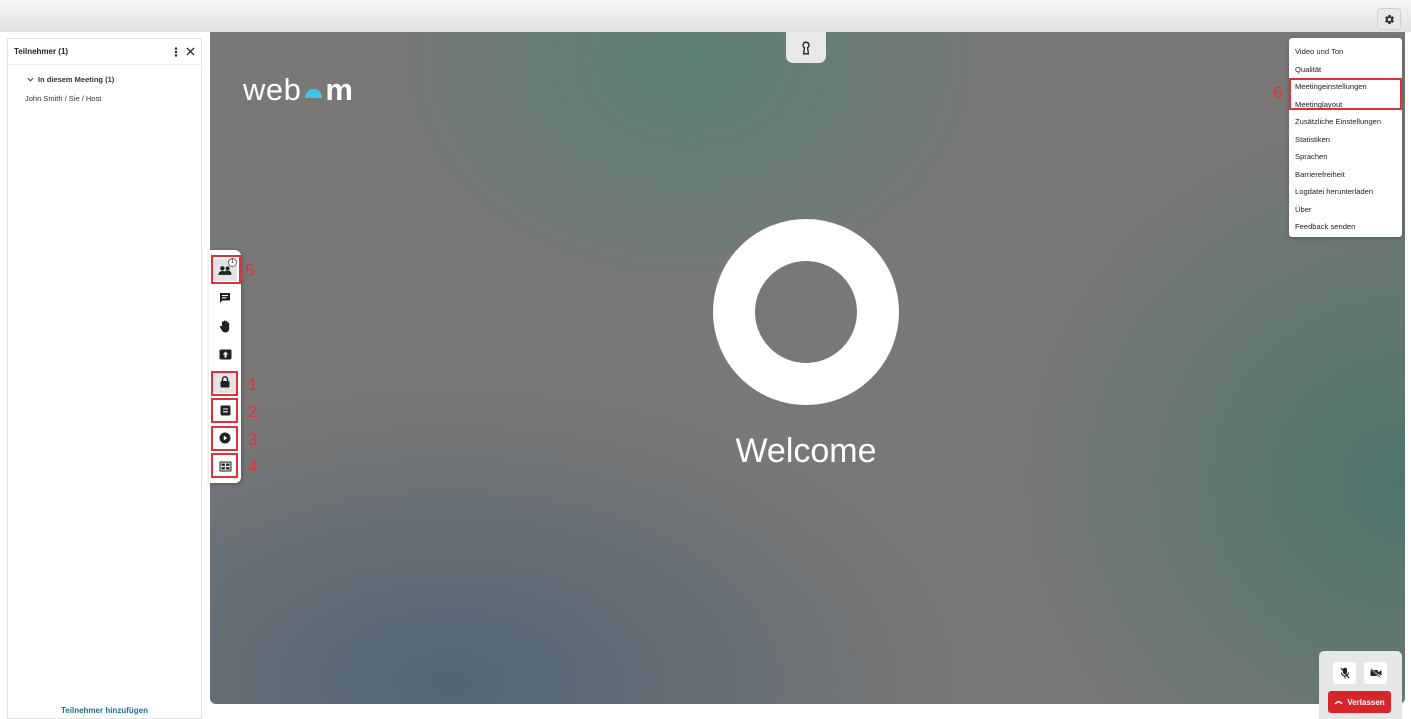 The height and width of the screenshot is (719, 1411). I want to click on layout-button, so click(225, 466).